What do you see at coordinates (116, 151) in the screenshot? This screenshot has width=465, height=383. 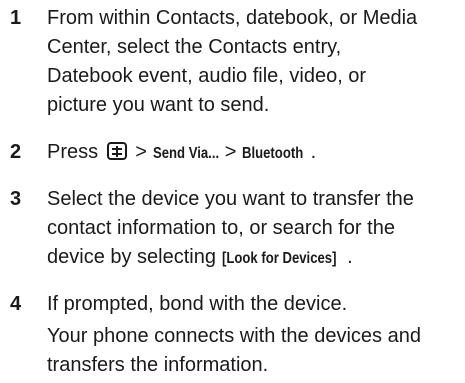 I see `menu-key-icon` at bounding box center [116, 151].